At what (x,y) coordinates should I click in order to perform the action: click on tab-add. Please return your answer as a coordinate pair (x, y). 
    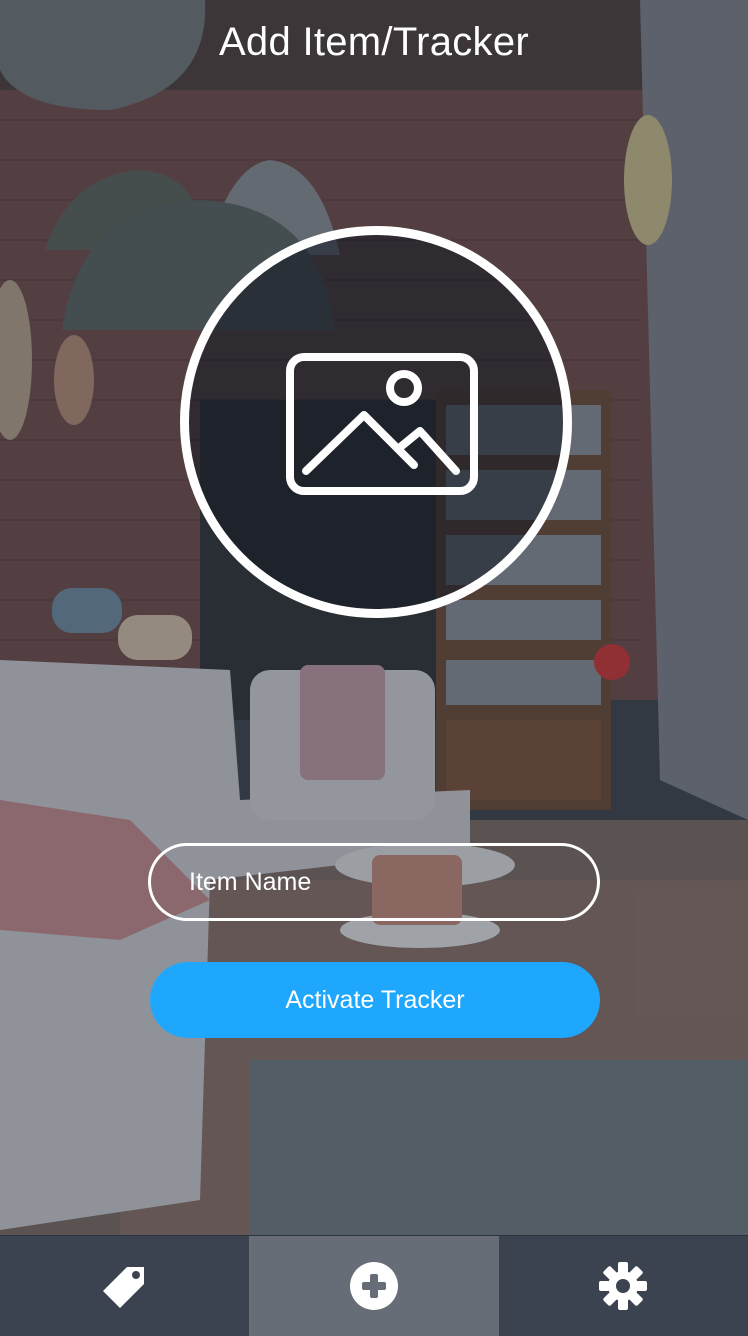
    Looking at the image, I should click on (374, 1286).